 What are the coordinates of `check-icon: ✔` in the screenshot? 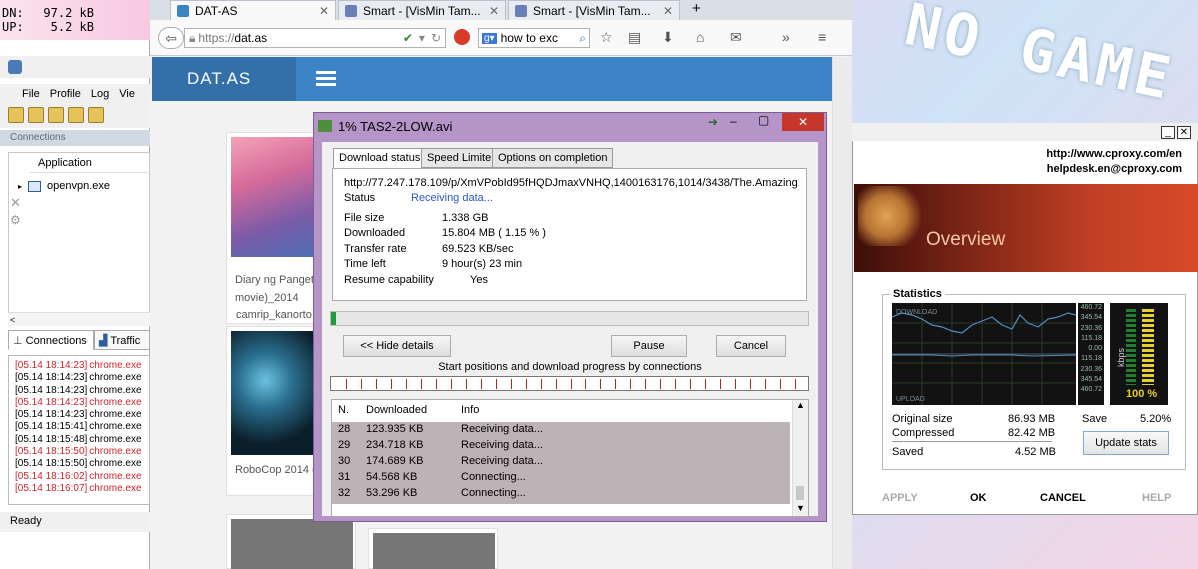 It's located at (408, 38).